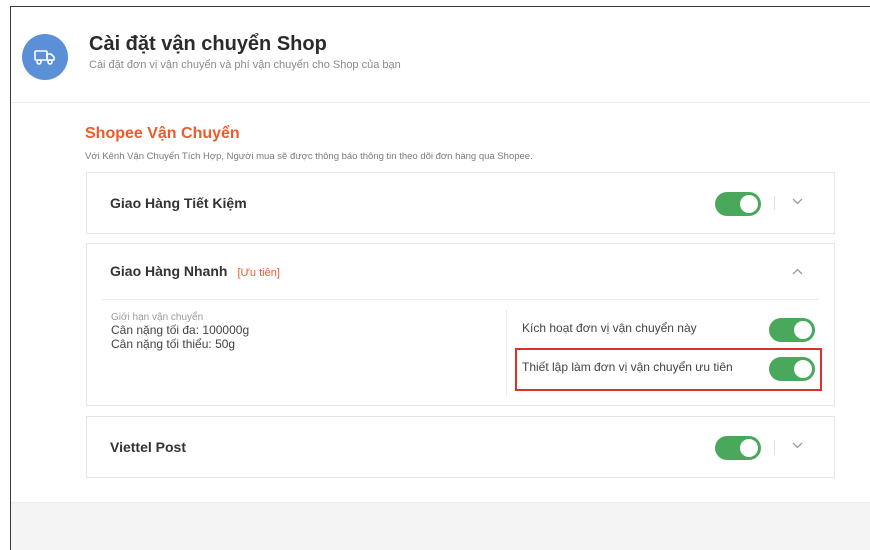  I want to click on activate-carrier-toggle, so click(792, 330).